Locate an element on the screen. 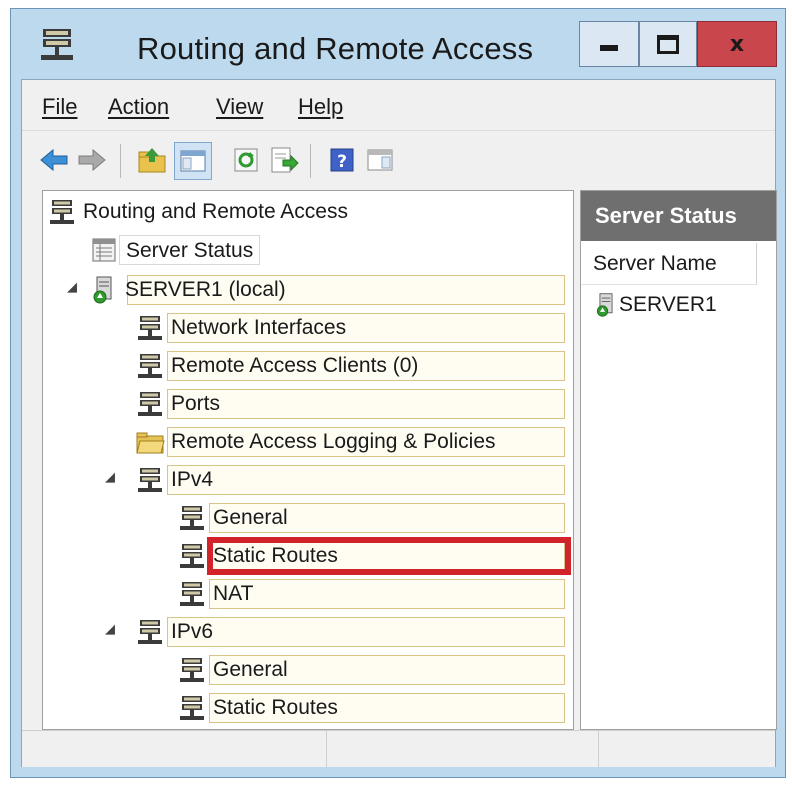  menu-file: File is located at coordinates (59, 107).